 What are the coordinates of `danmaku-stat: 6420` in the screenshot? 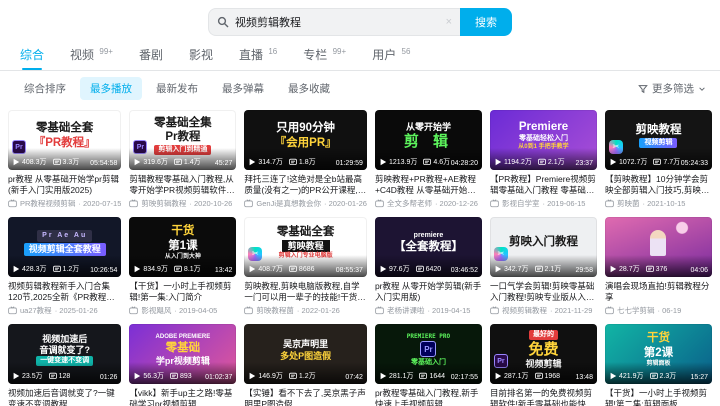 It's located at (428, 269).